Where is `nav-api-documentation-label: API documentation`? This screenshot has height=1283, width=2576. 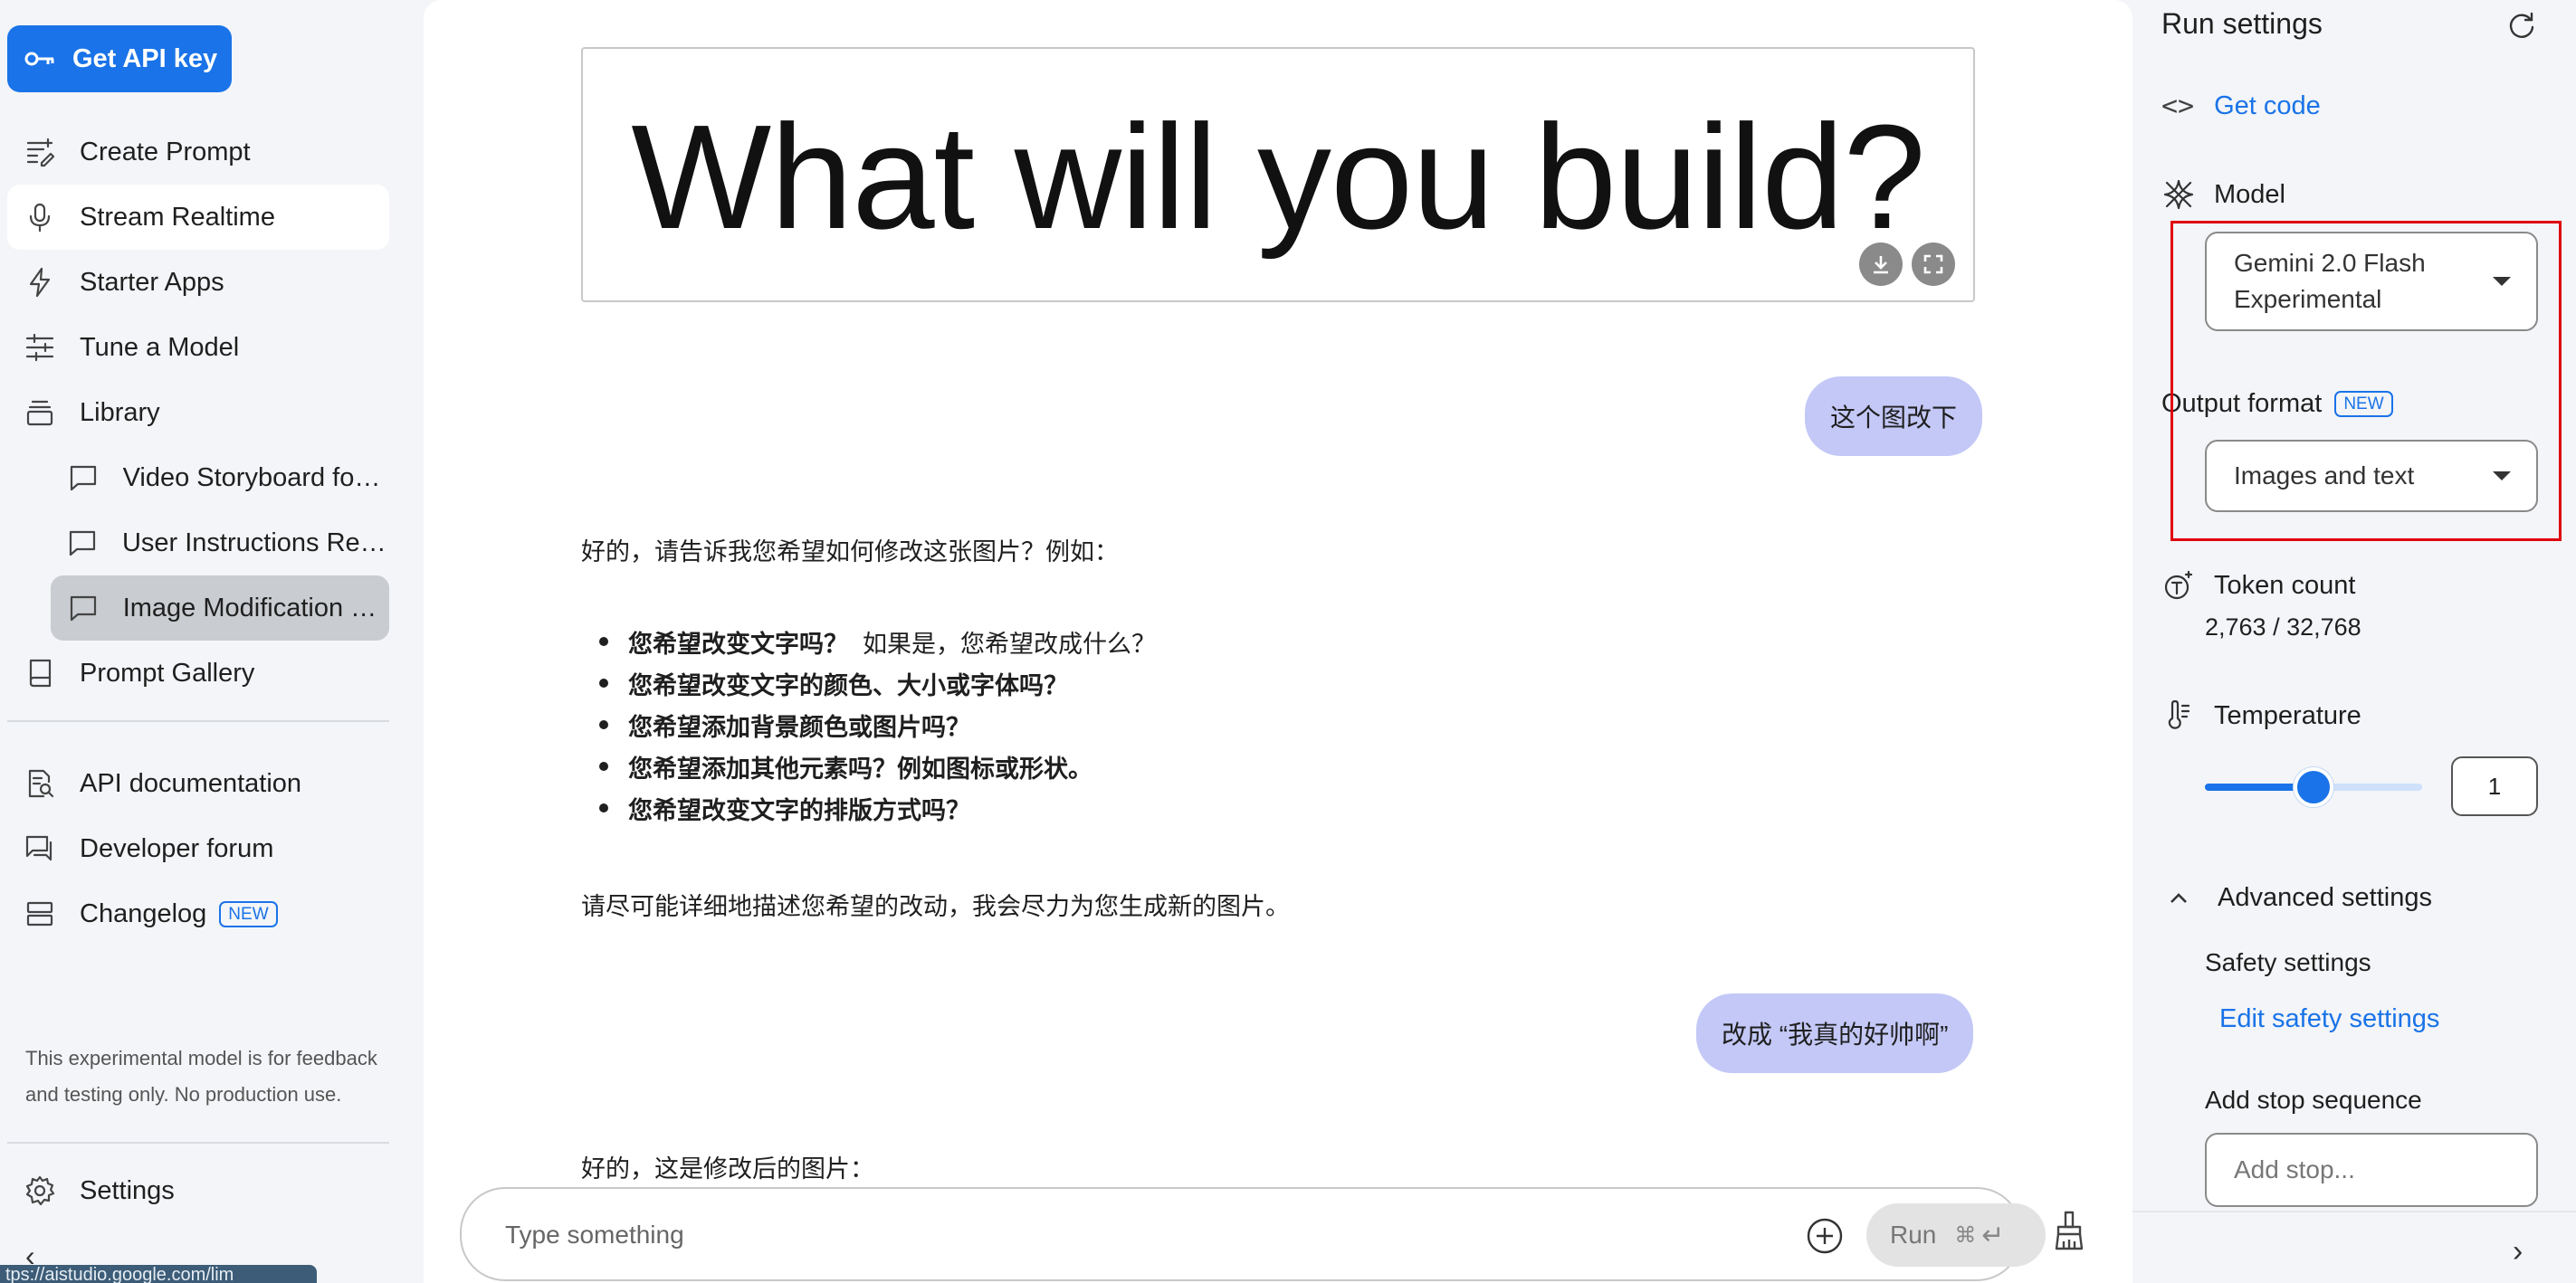 nav-api-documentation-label: API documentation is located at coordinates (191, 783).